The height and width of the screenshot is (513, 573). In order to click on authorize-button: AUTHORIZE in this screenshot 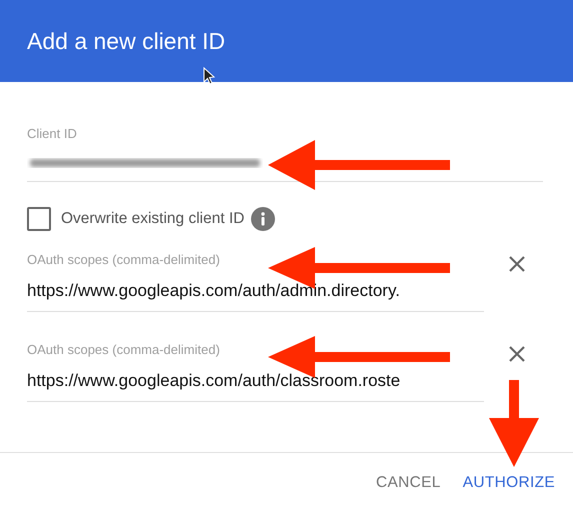, I will do `click(508, 483)`.